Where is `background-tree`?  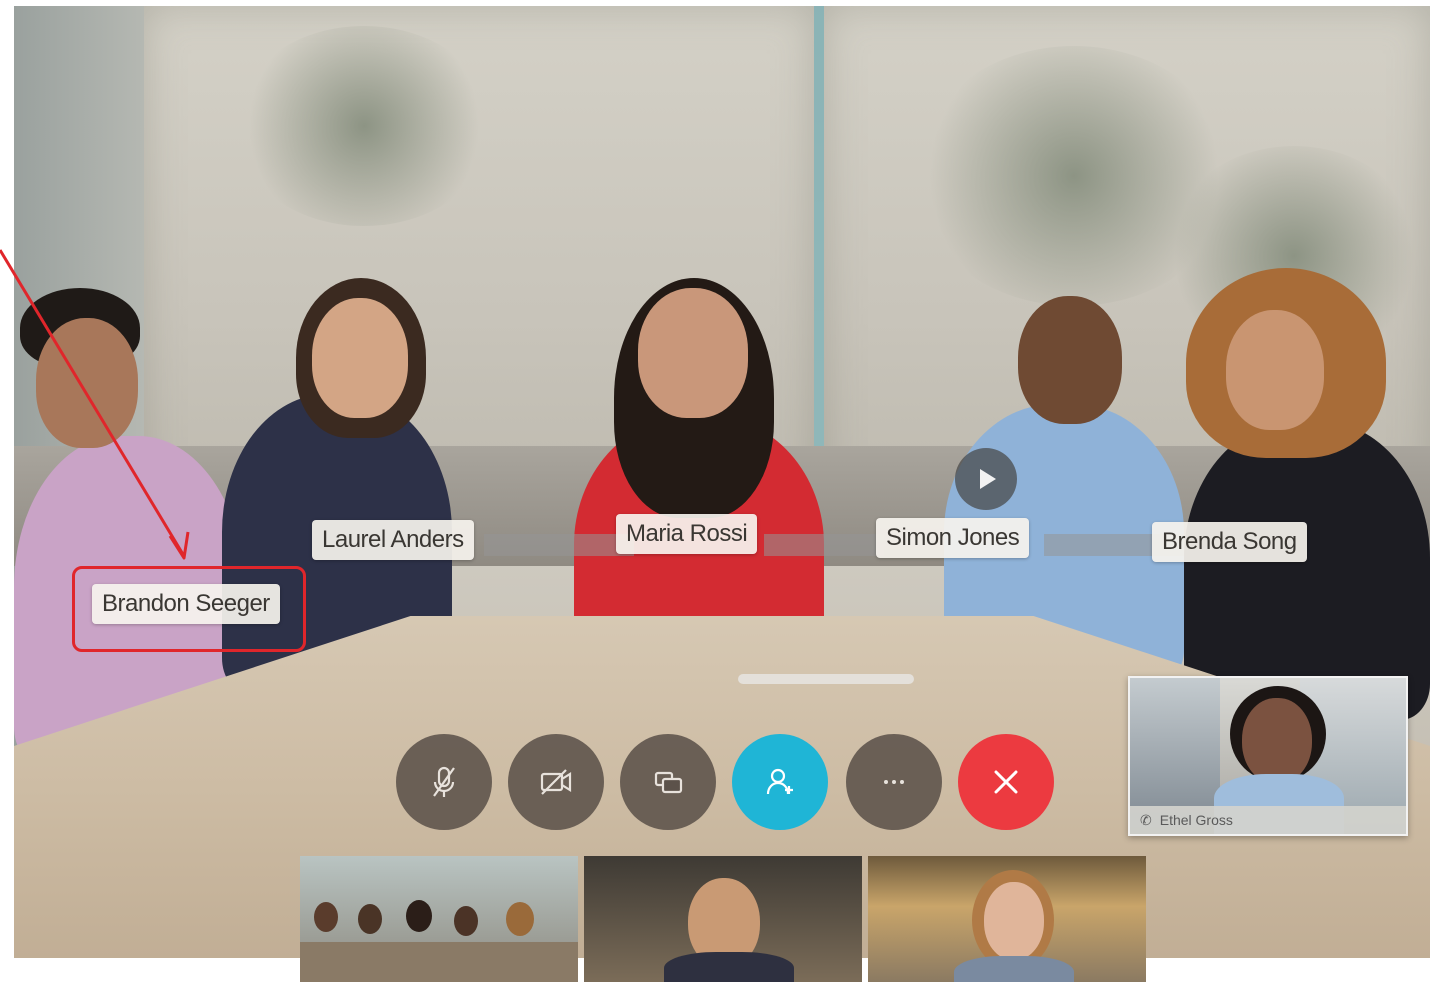 background-tree is located at coordinates (364, 126).